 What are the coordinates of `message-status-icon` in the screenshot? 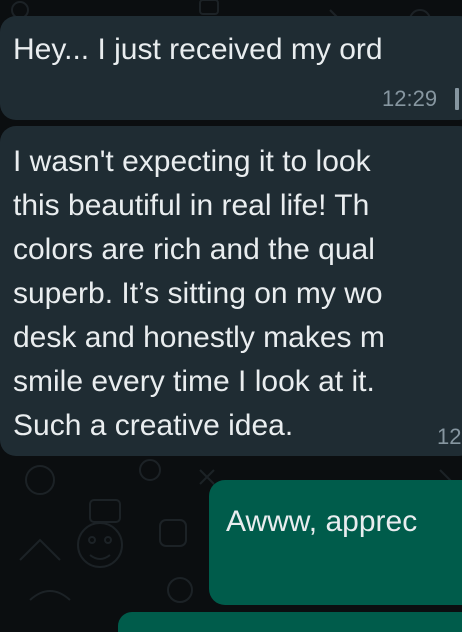 It's located at (457, 99).